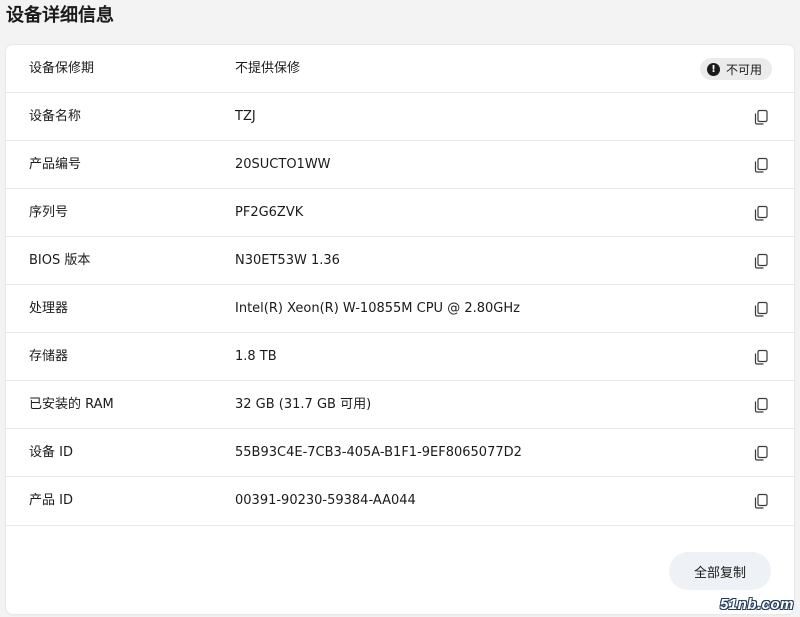  Describe the element at coordinates (756, 604) in the screenshot. I see `watermark-logo: 51nb.com` at that location.